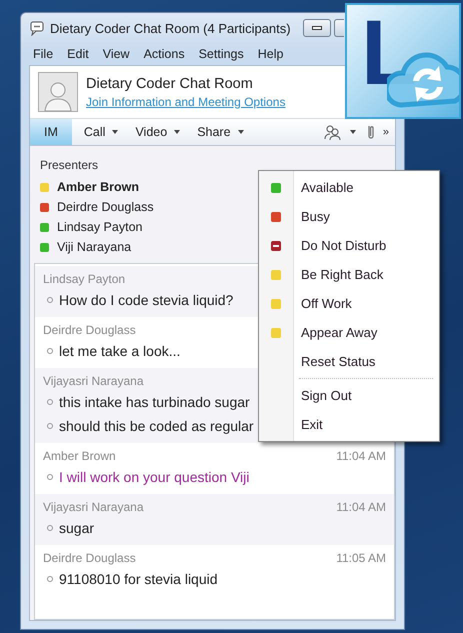 The image size is (463, 633). What do you see at coordinates (335, 332) in the screenshot?
I see `menu-item: Appear Away` at bounding box center [335, 332].